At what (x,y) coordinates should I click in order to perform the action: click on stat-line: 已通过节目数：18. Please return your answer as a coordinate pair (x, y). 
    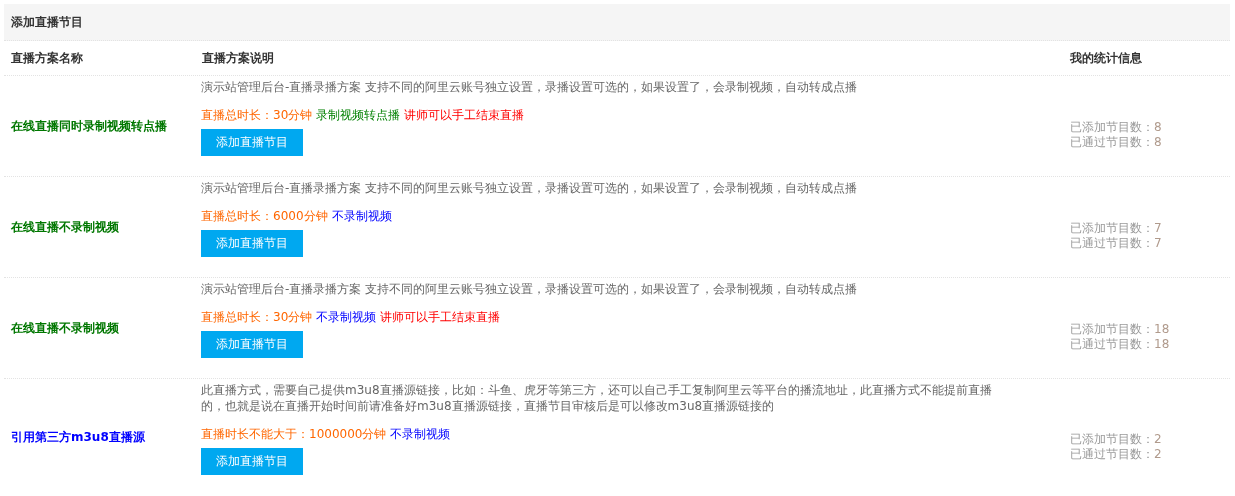
    Looking at the image, I should click on (1120, 344).